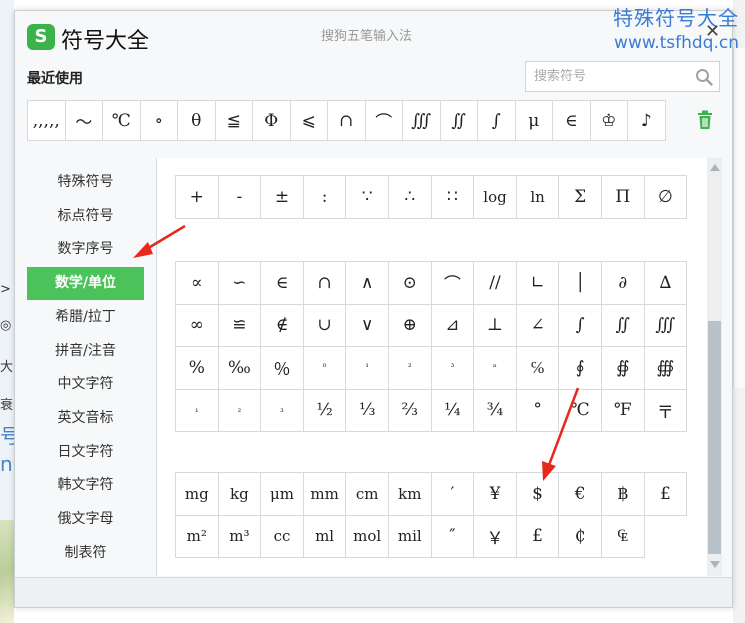  What do you see at coordinates (580, 494) in the screenshot?
I see `symbol-cell: €` at bounding box center [580, 494].